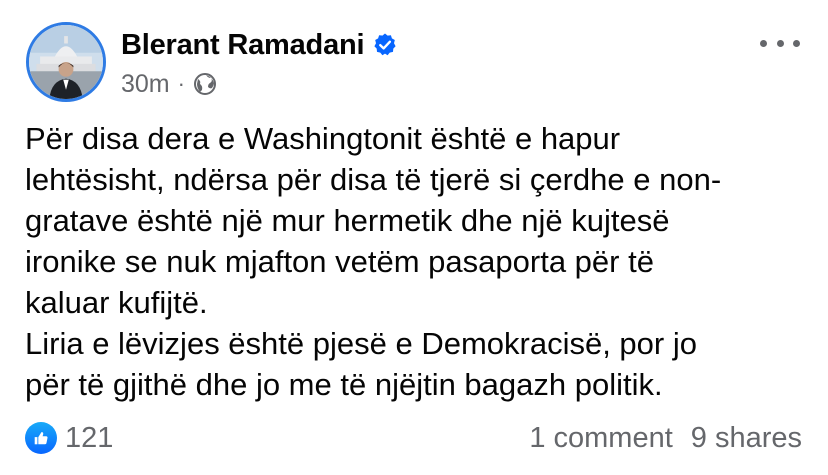 The image size is (828, 475). I want to click on post-meta: 30m ·, so click(169, 84).